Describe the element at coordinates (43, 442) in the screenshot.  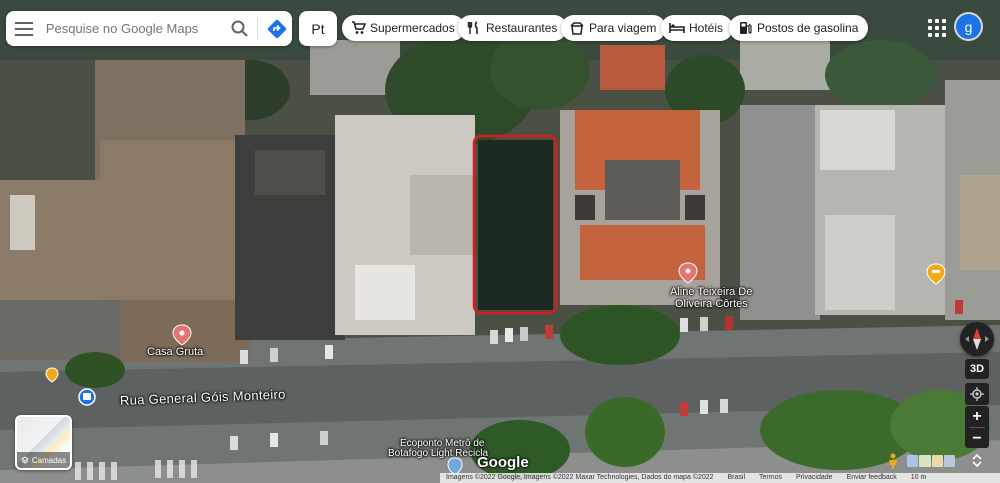
I see `layers-button: Camadas` at that location.